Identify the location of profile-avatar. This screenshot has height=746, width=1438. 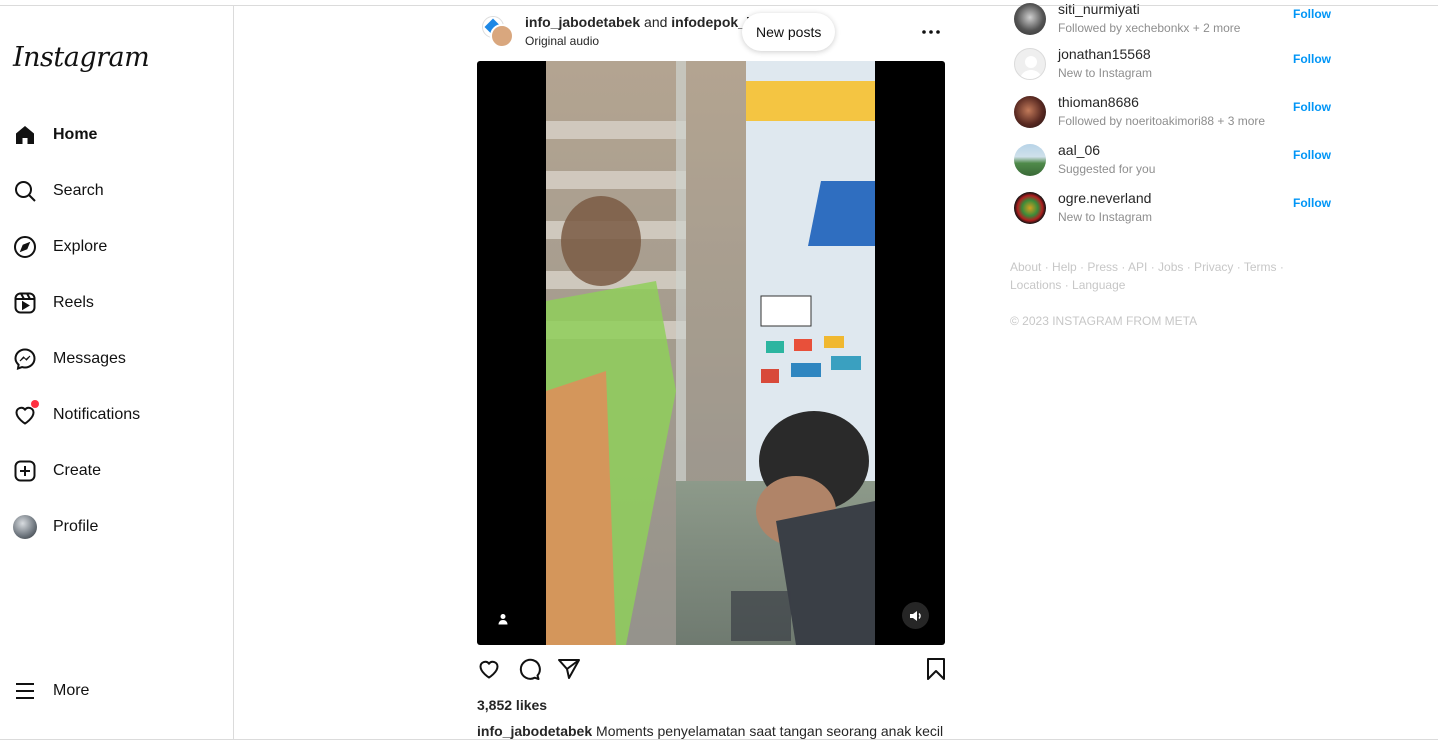
(25, 527).